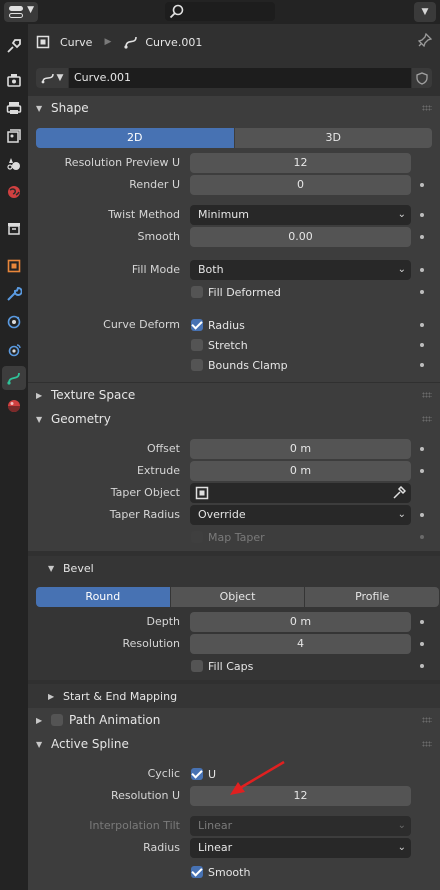 This screenshot has width=440, height=890. What do you see at coordinates (333, 138) in the screenshot?
I see `dimension-3d-button: 3D` at bounding box center [333, 138].